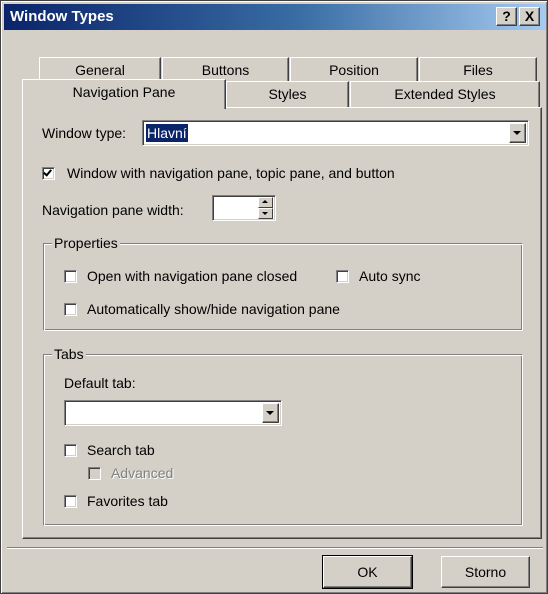 Image resolution: width=548 pixels, height=594 pixels. What do you see at coordinates (506, 16) in the screenshot?
I see `help-button: ?` at bounding box center [506, 16].